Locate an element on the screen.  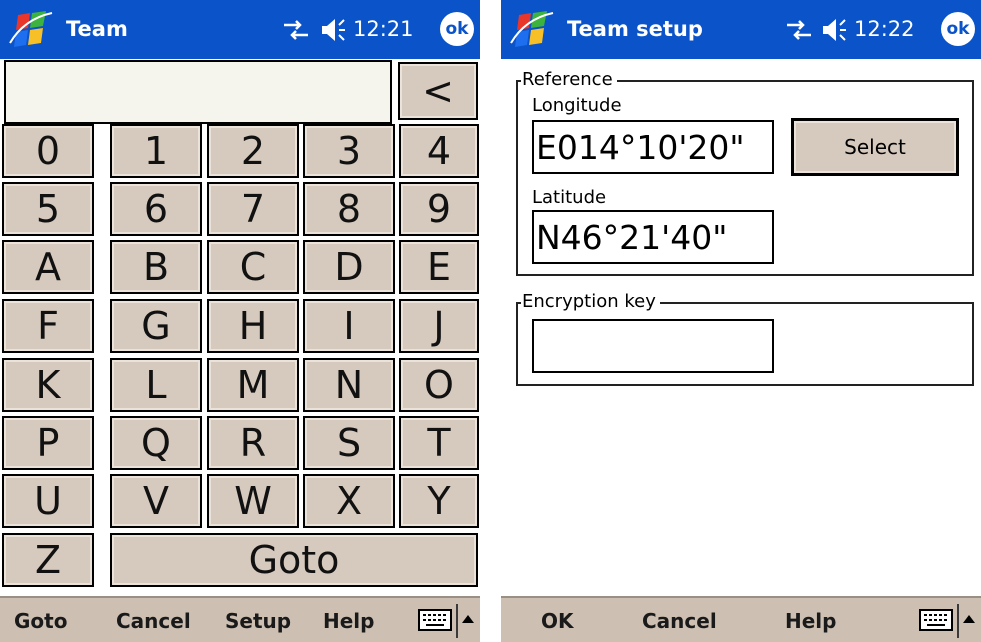
key-z: Z is located at coordinates (48, 560).